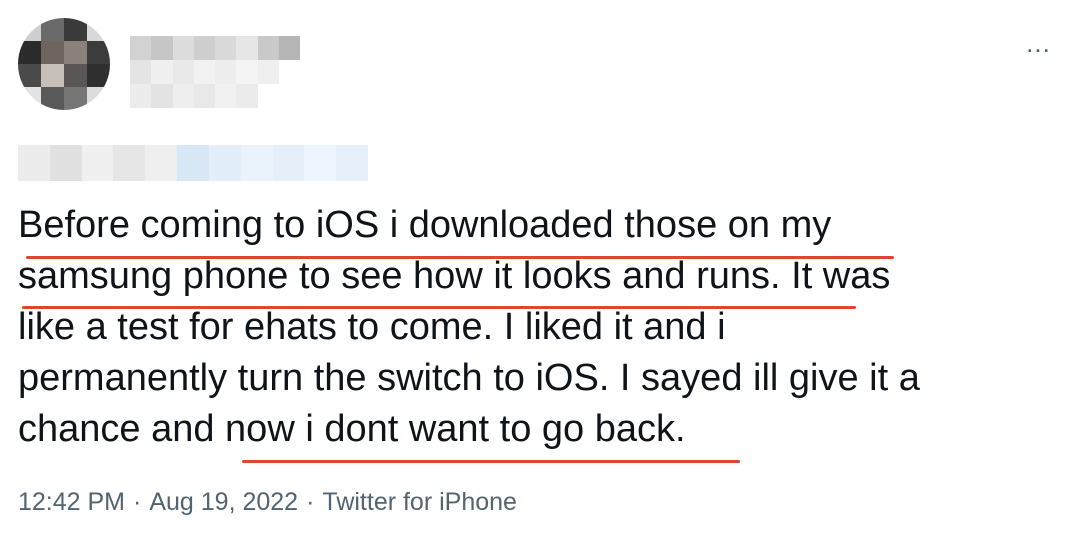 The height and width of the screenshot is (540, 1080). Describe the element at coordinates (352, 429) in the screenshot. I see `tweet-line: chance and now i dont want to go back.` at that location.